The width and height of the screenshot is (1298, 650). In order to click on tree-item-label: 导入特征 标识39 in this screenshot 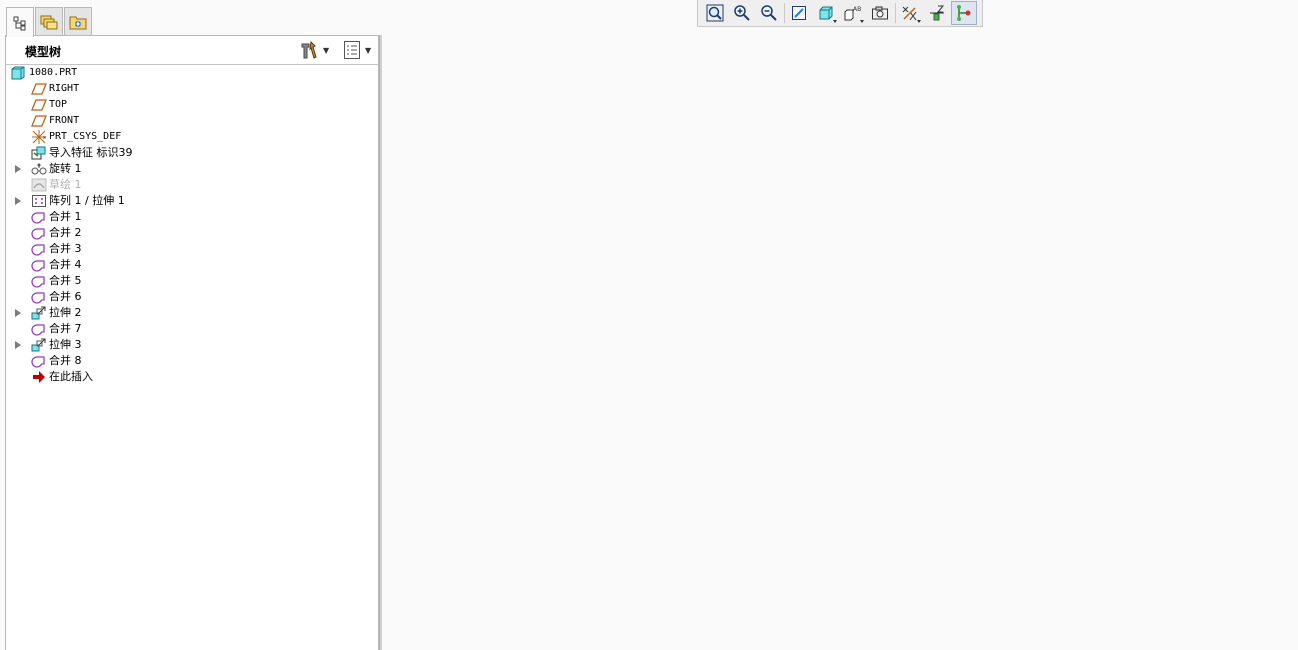, I will do `click(91, 152)`.